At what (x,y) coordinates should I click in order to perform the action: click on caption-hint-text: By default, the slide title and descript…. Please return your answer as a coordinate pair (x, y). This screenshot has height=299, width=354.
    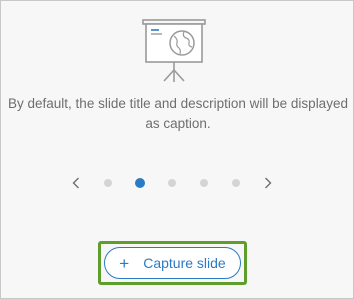
    Looking at the image, I should click on (178, 113).